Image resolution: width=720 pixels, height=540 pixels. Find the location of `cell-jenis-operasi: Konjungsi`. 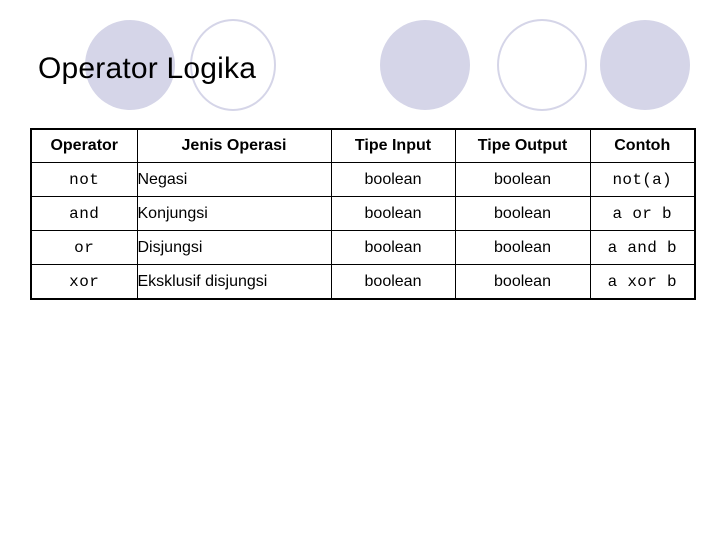

cell-jenis-operasi: Konjungsi is located at coordinates (234, 213).